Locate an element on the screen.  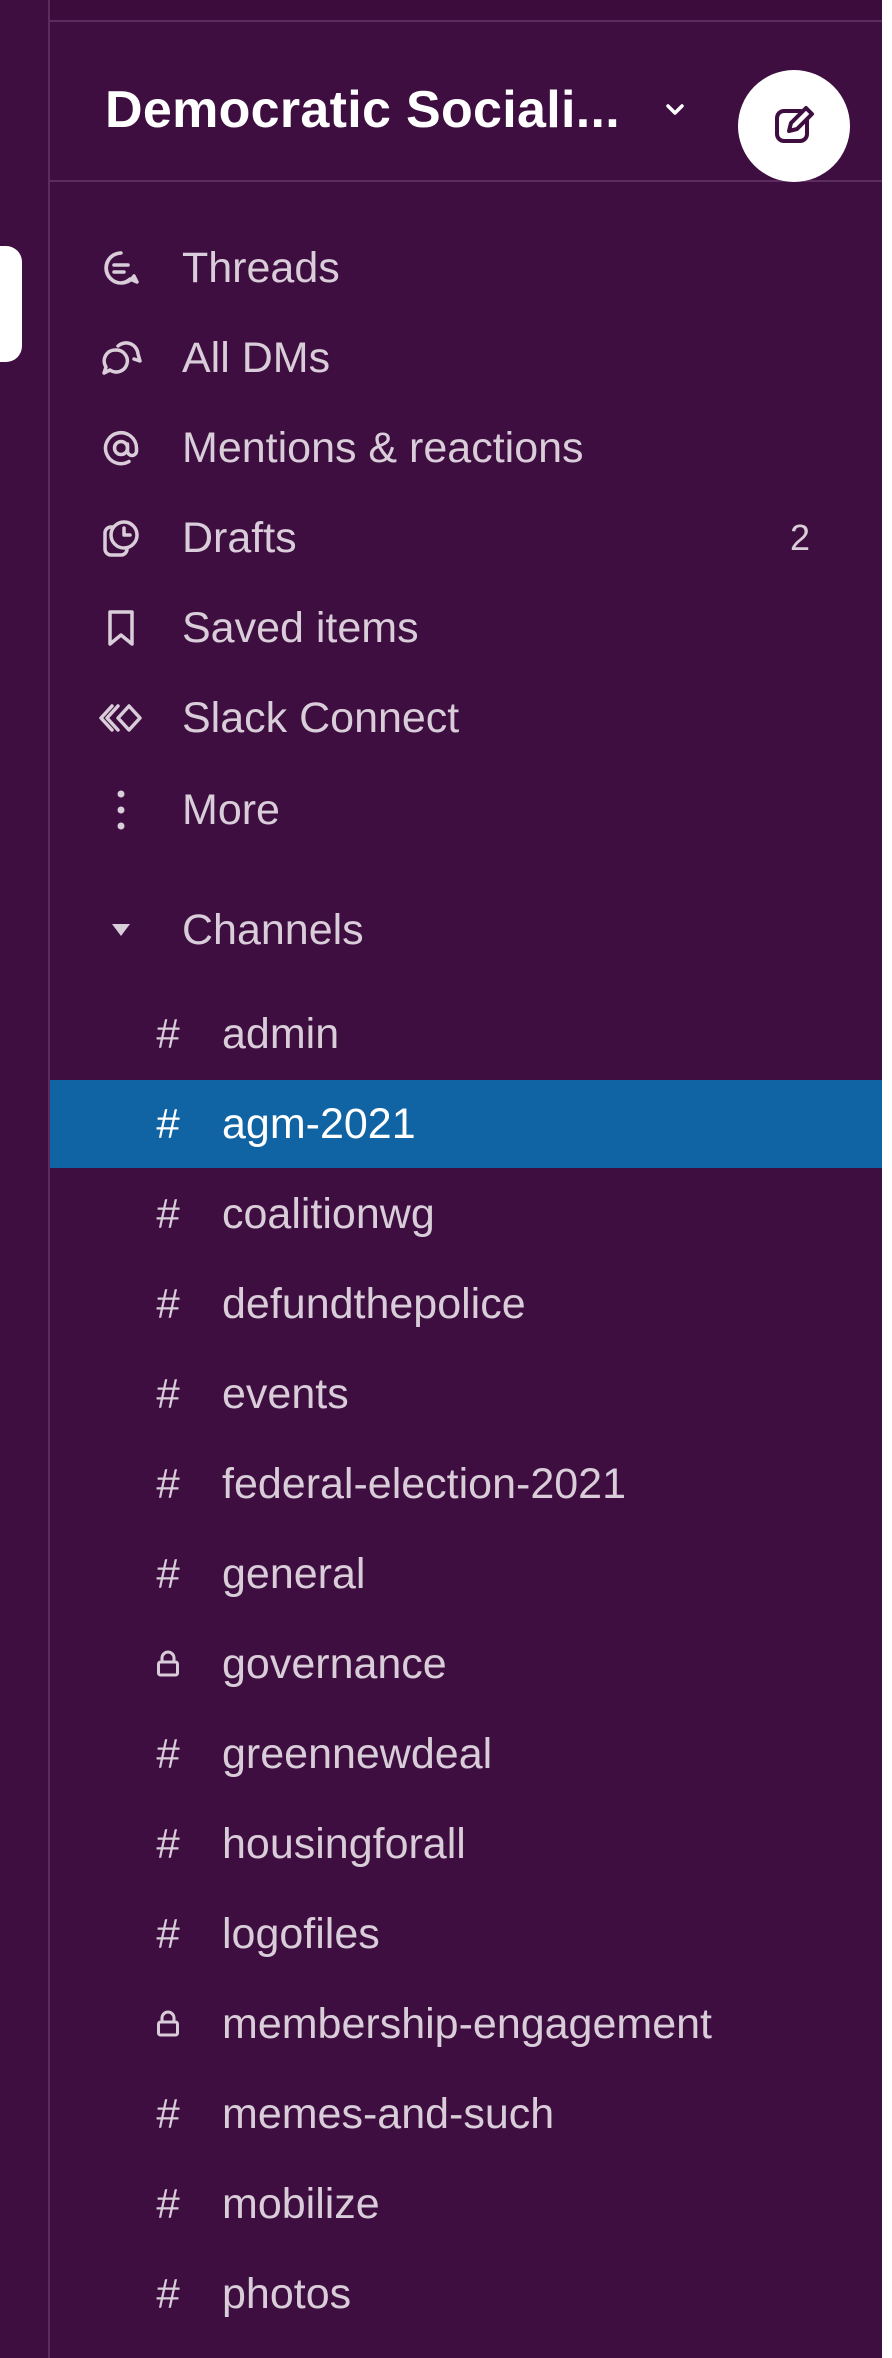
channel-item: # events is located at coordinates (466, 1394).